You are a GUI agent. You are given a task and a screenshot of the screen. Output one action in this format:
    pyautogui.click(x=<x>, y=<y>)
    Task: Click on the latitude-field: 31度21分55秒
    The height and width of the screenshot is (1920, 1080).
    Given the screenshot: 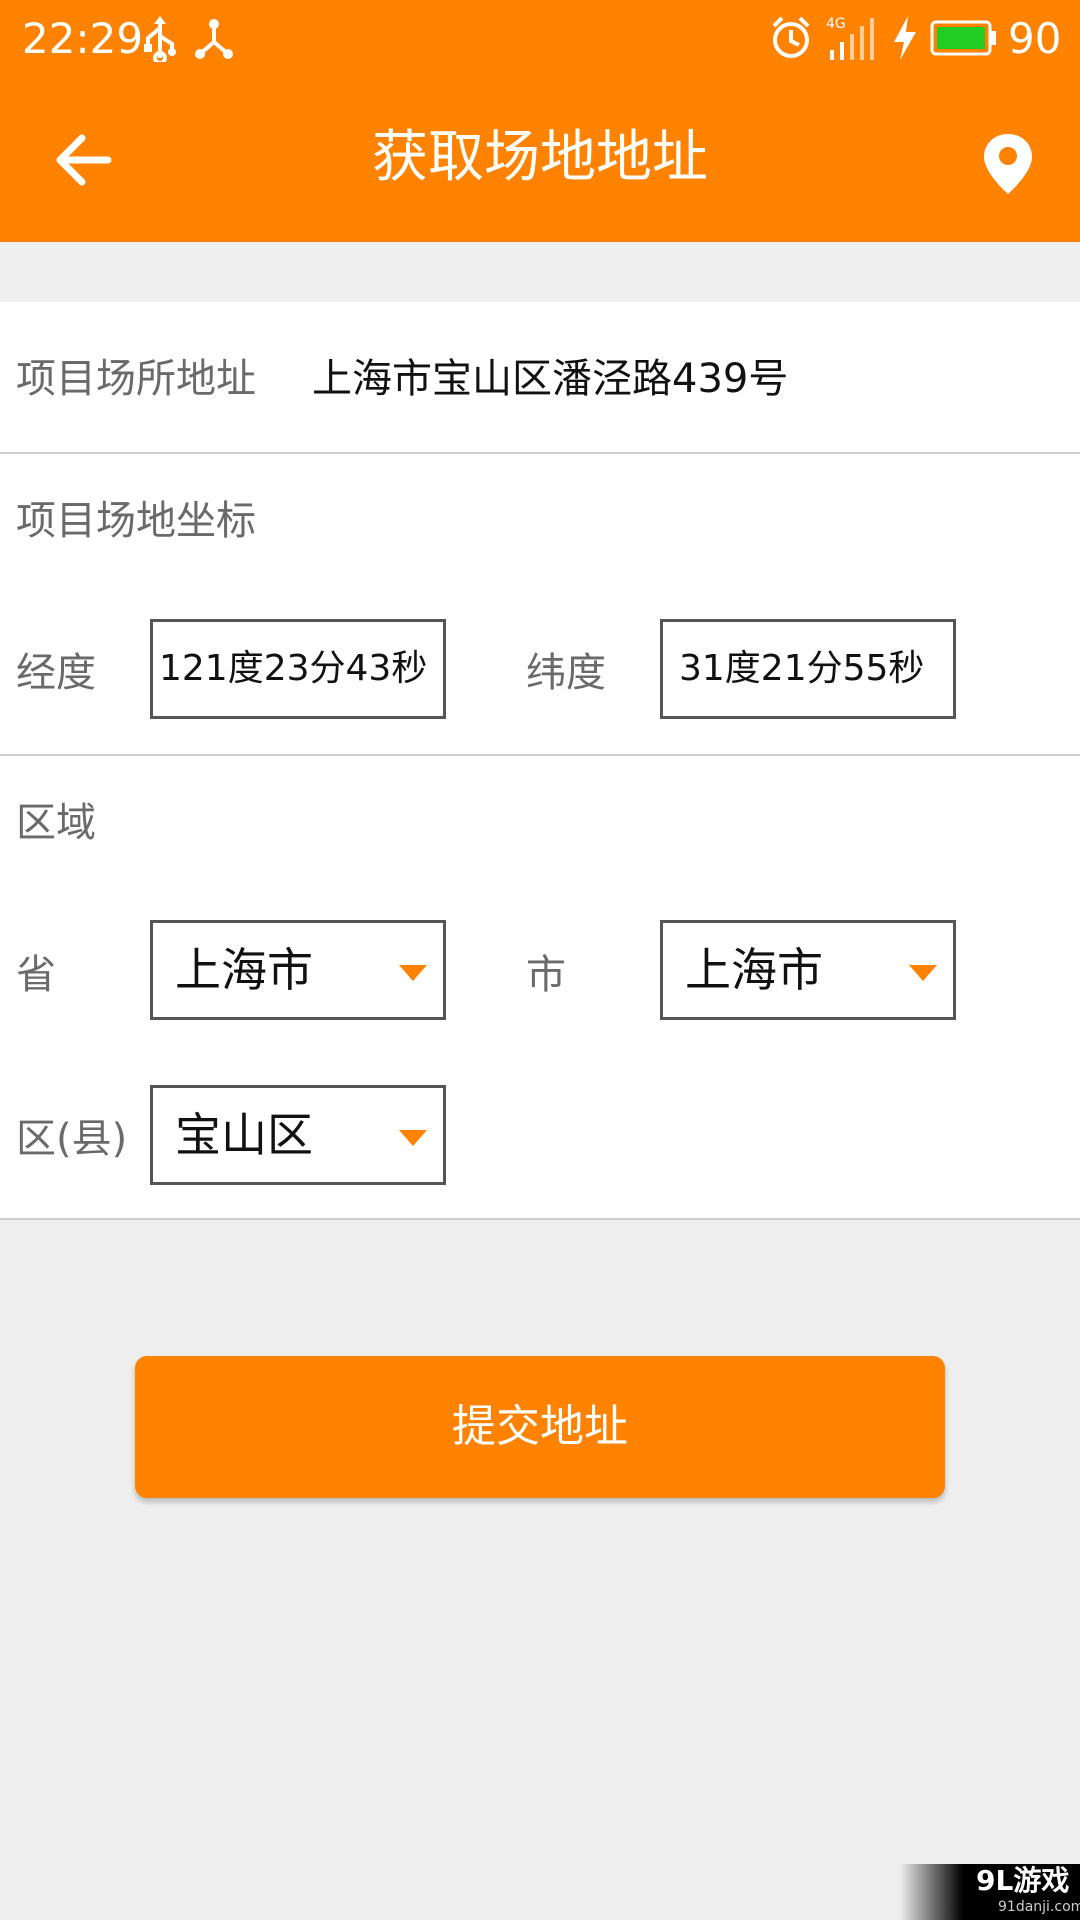 What is the action you would take?
    pyautogui.click(x=808, y=669)
    